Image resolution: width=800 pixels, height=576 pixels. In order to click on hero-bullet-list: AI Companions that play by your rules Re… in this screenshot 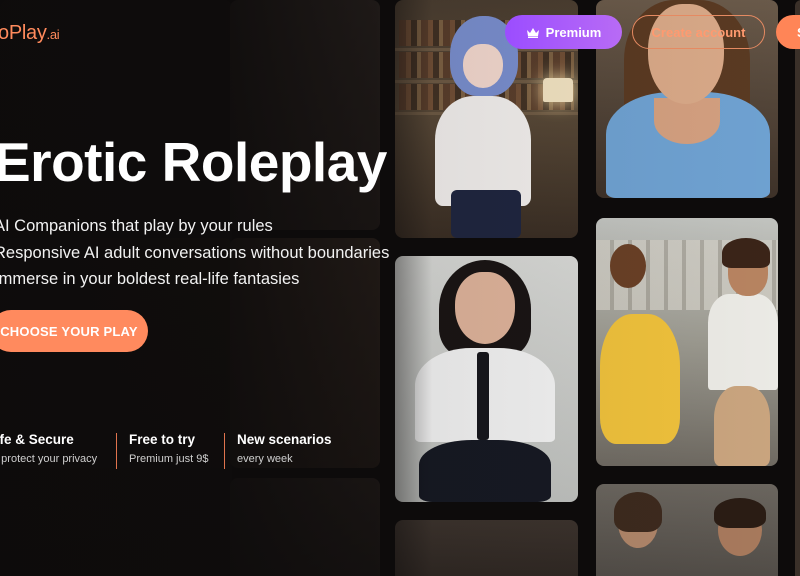, I will do `click(194, 253)`.